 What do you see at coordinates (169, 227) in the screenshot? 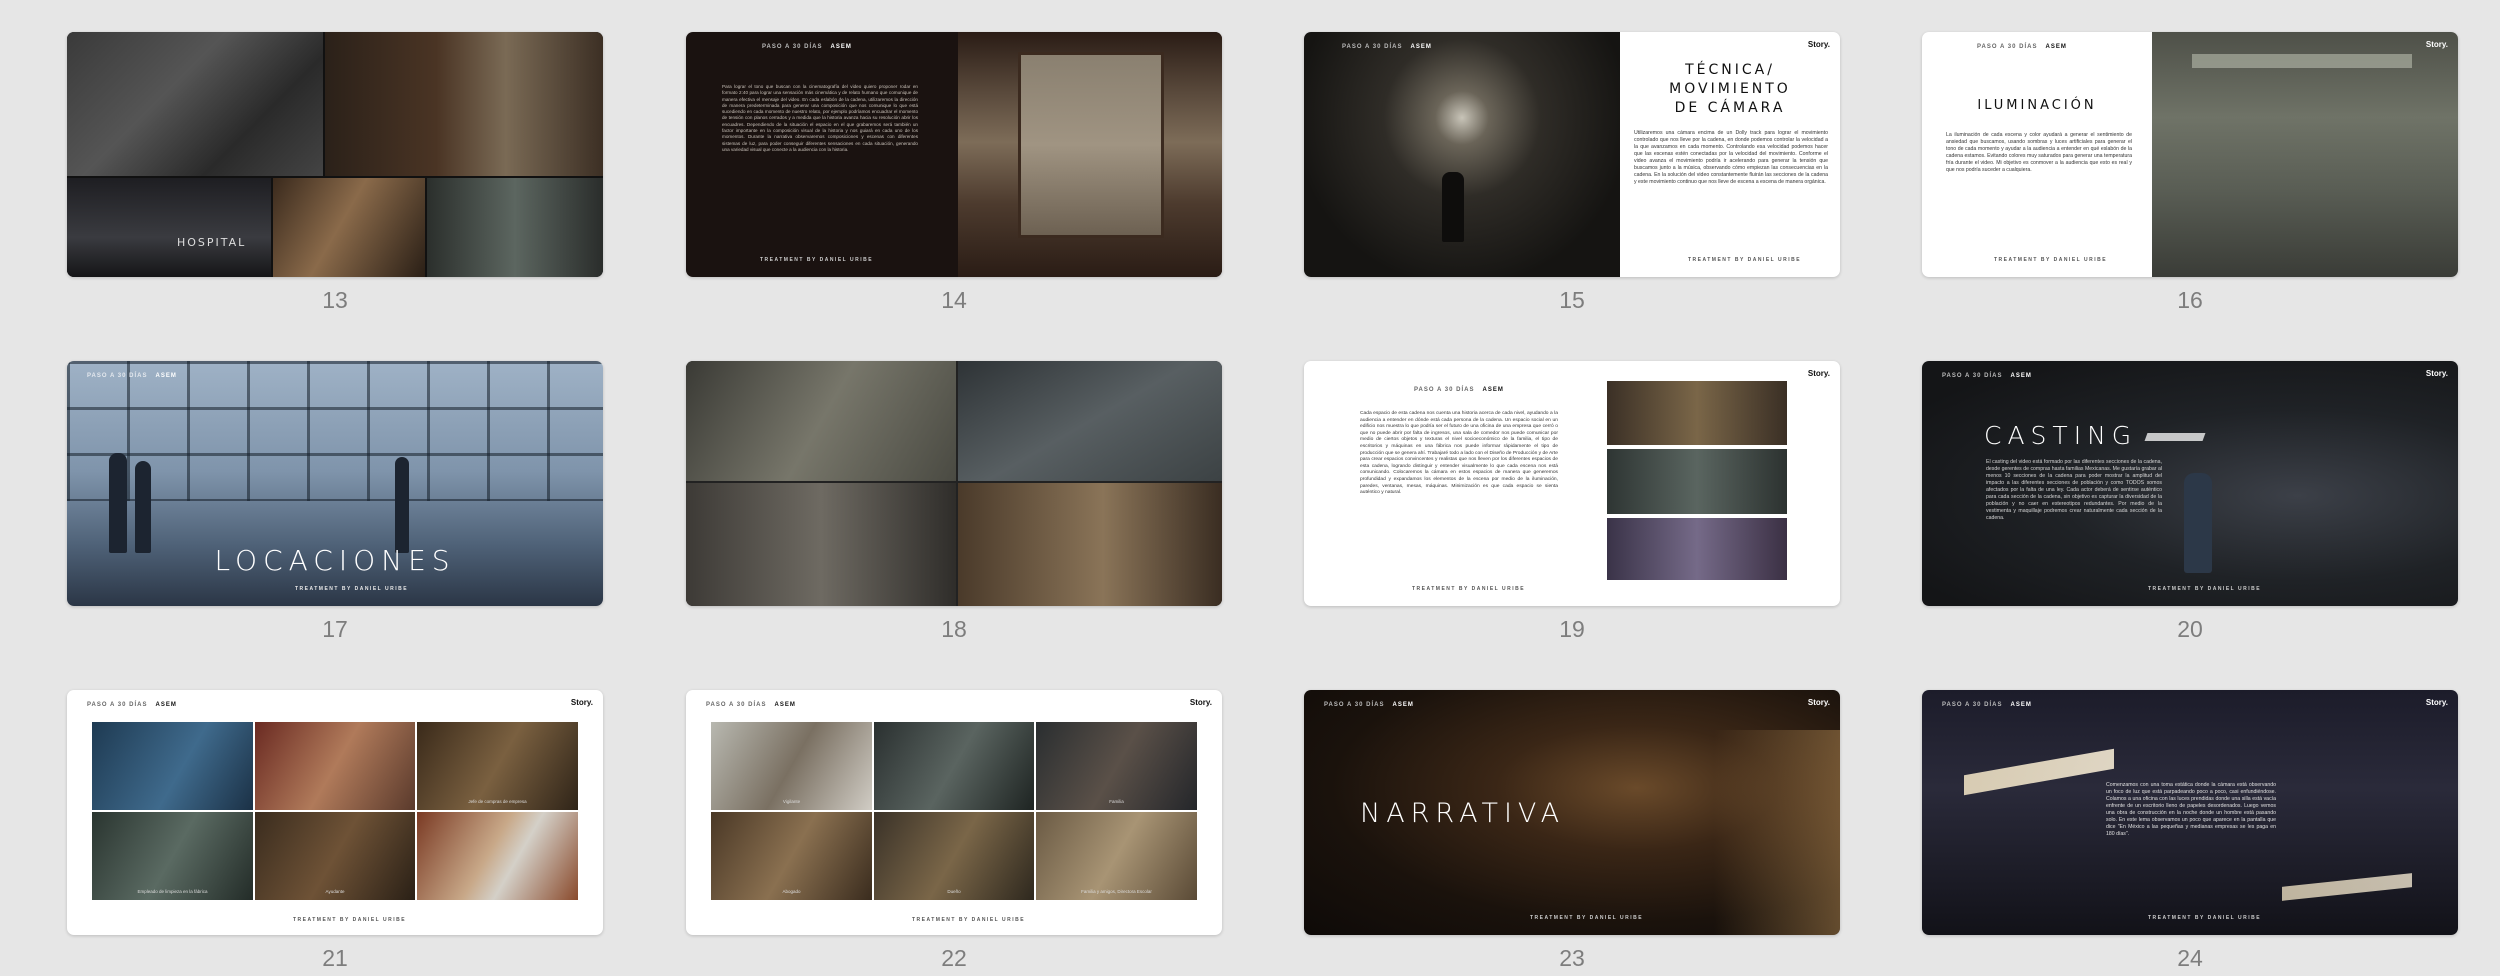
I see `hospital-photo: HOSPITAL` at bounding box center [169, 227].